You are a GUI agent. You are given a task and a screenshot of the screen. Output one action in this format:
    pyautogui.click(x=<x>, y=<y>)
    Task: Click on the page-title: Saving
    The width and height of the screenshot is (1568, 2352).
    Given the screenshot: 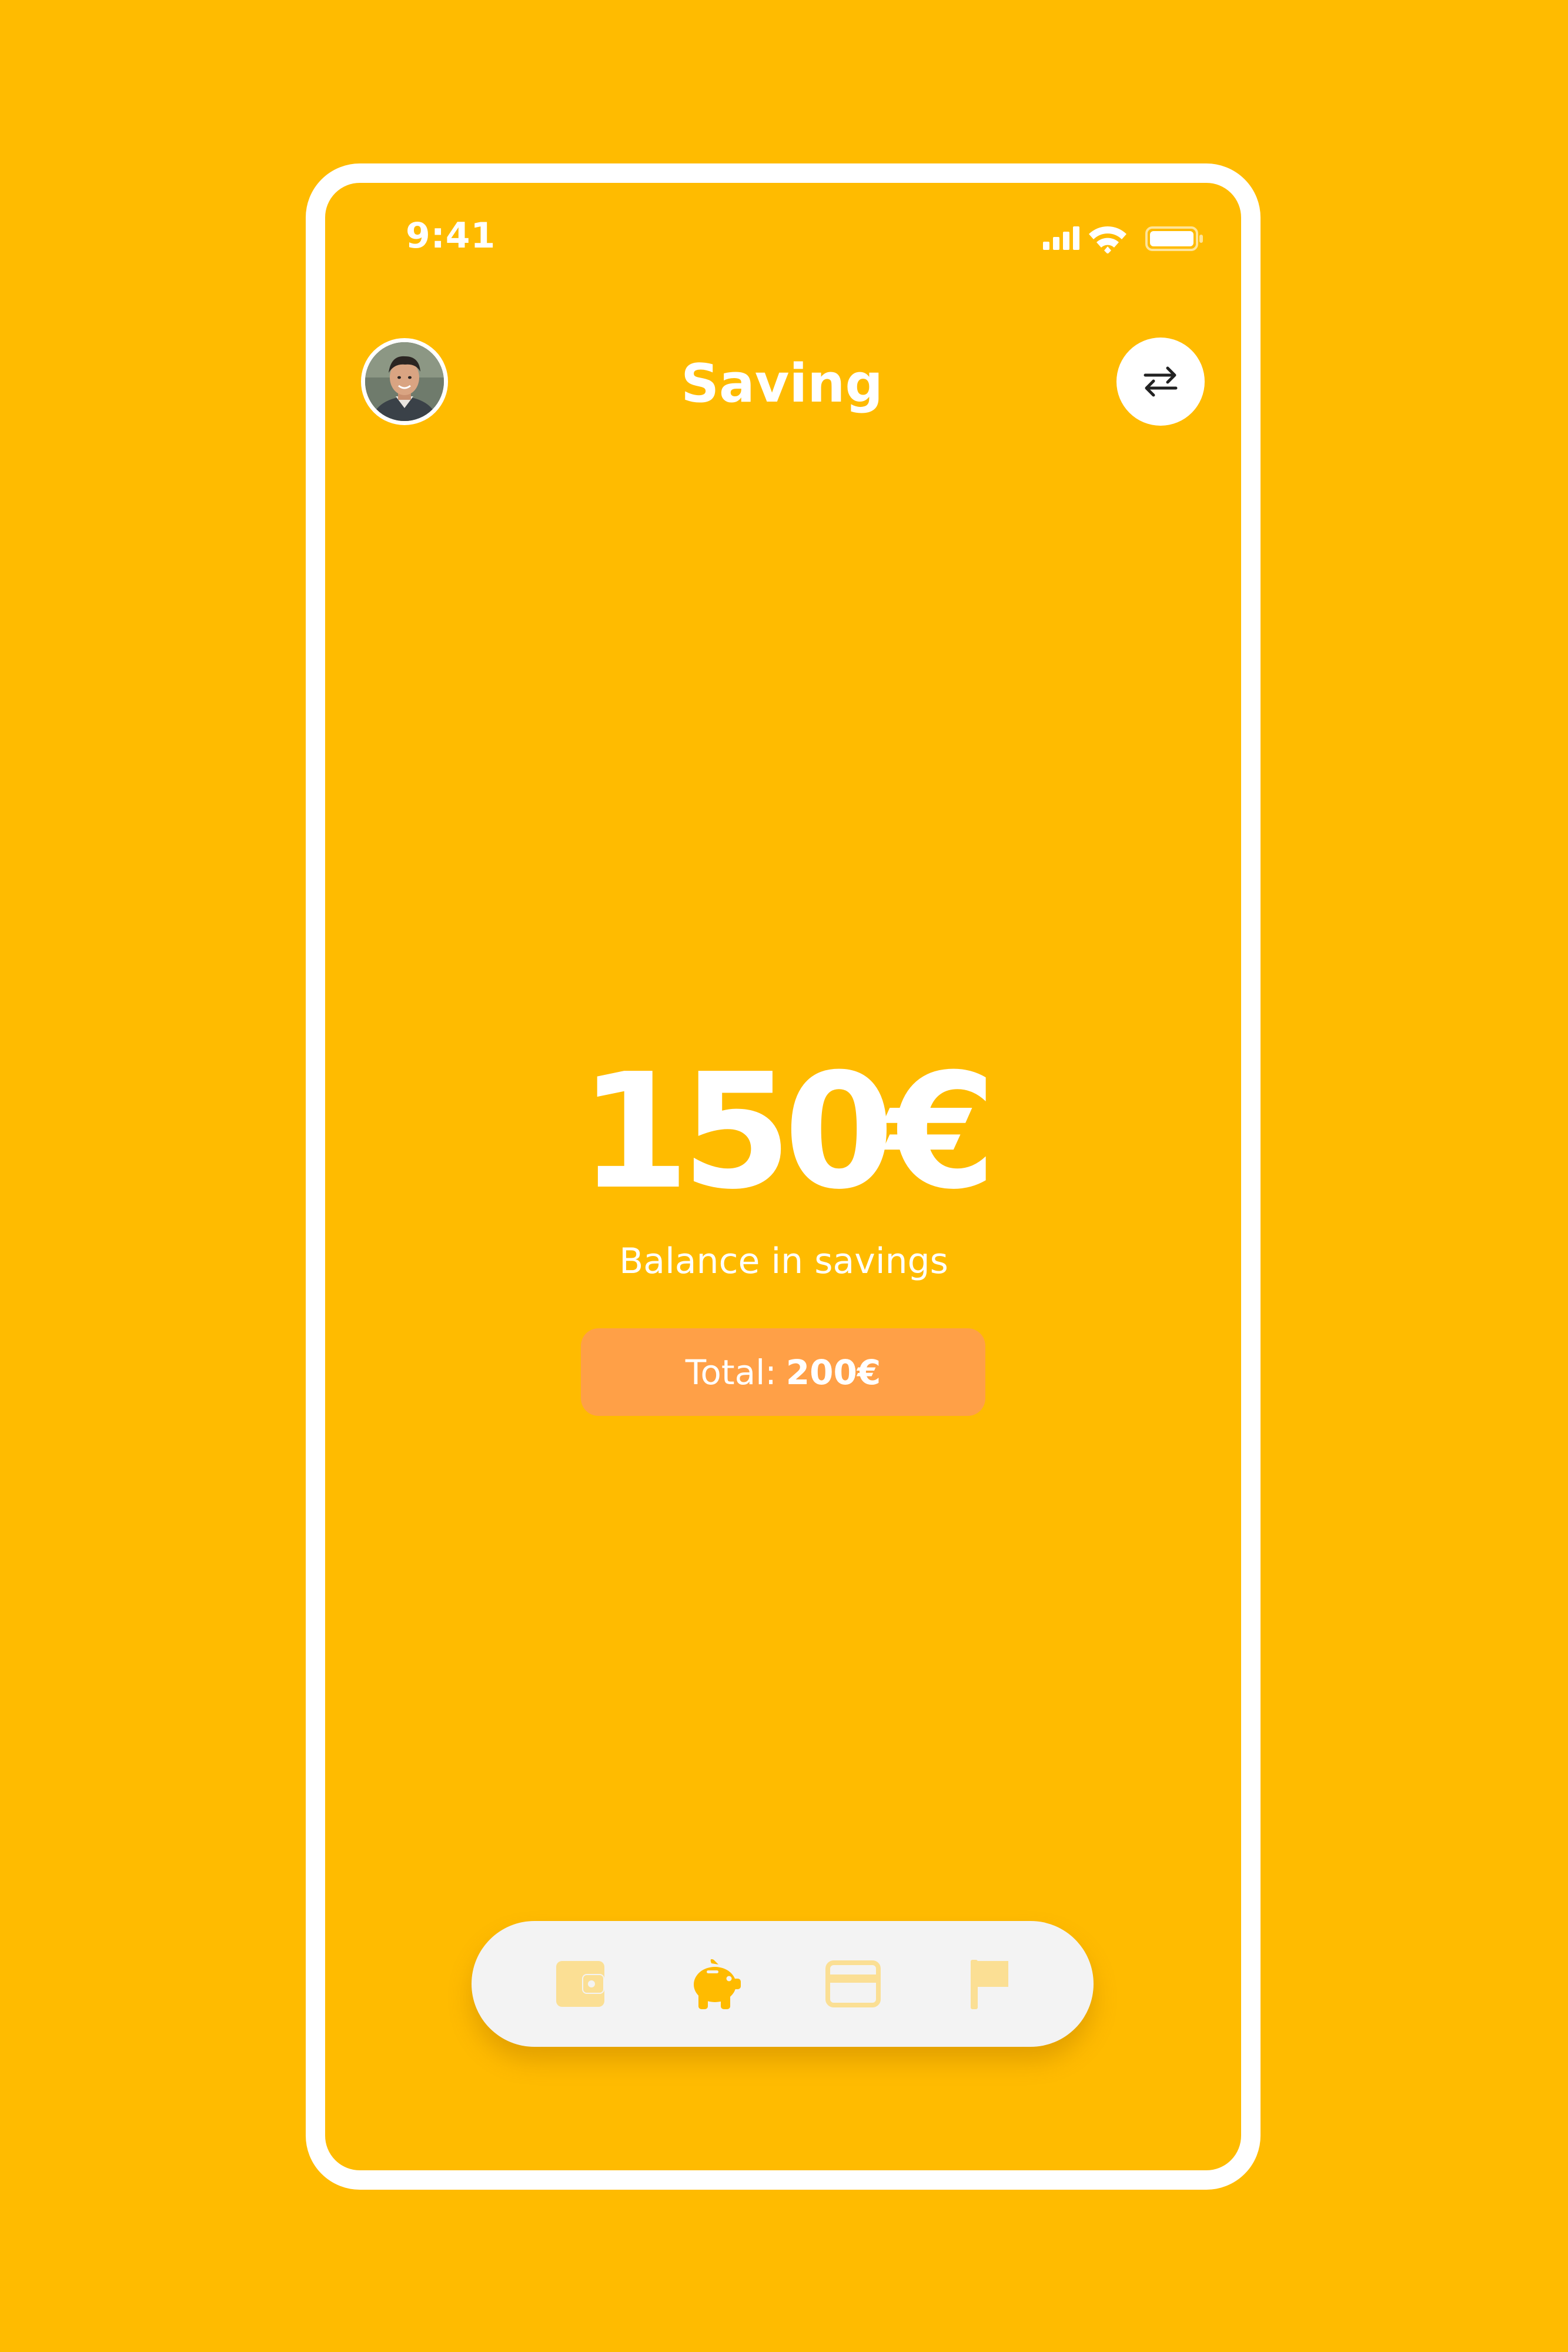 What is the action you would take?
    pyautogui.click(x=782, y=384)
    